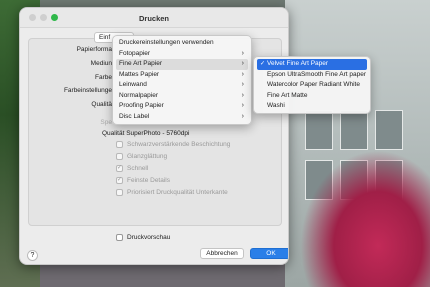 This screenshot has width=430, height=287. Describe the element at coordinates (287, 95) in the screenshot. I see `fine-art-menu-item-label: Fine Art Matte` at that location.